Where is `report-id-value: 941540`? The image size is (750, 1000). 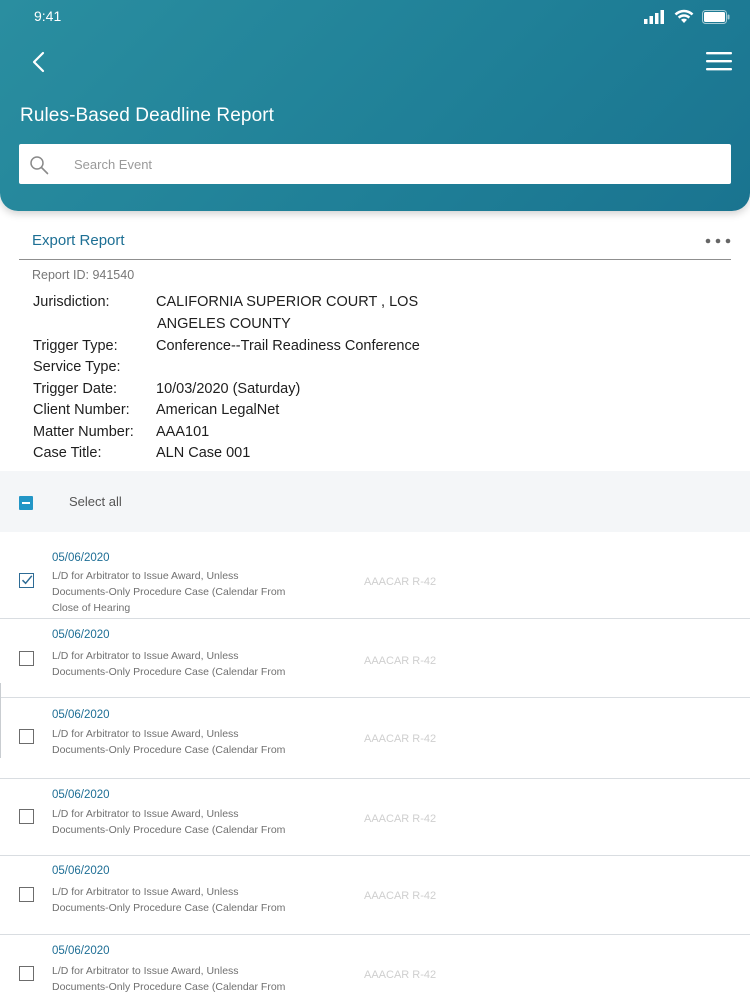 report-id-value: 941540 is located at coordinates (113, 275).